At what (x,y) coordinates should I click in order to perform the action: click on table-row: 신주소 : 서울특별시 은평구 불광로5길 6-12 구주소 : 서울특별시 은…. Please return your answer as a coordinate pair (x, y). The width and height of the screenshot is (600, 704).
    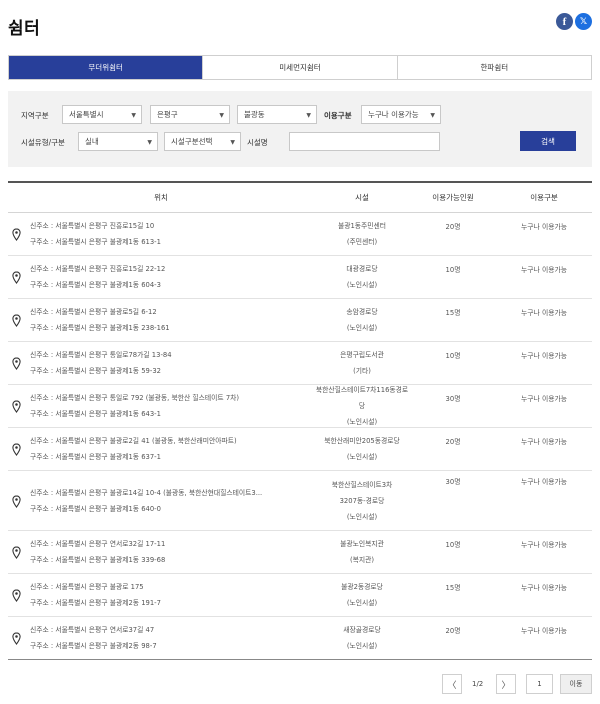
    Looking at the image, I should click on (300, 320).